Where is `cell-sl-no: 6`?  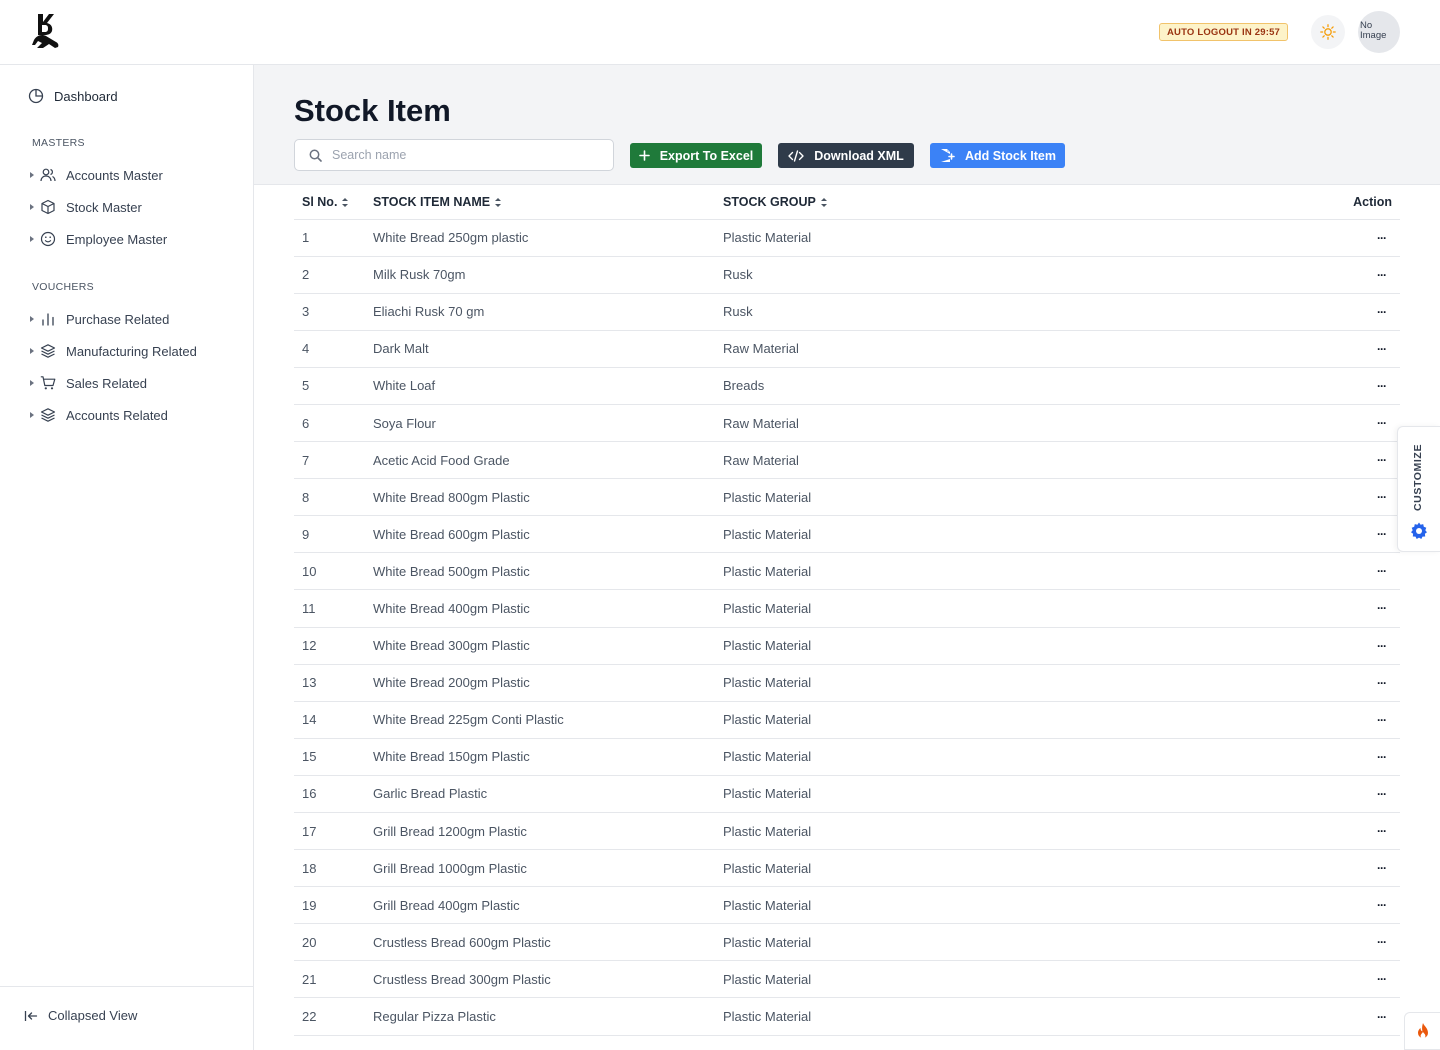
cell-sl-no: 6 is located at coordinates (330, 423).